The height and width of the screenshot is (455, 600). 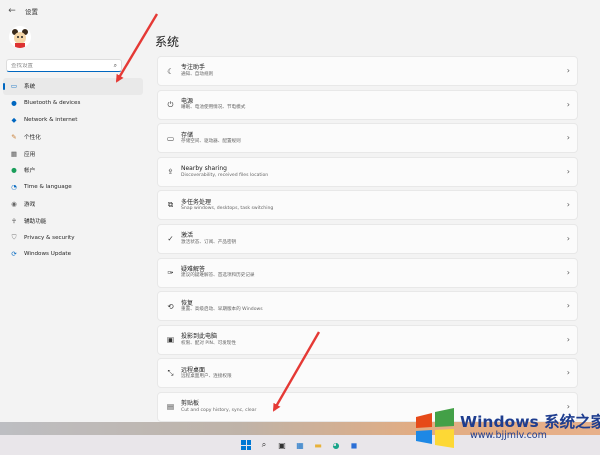 What do you see at coordinates (167, 42) in the screenshot?
I see `page-title: 系统` at bounding box center [167, 42].